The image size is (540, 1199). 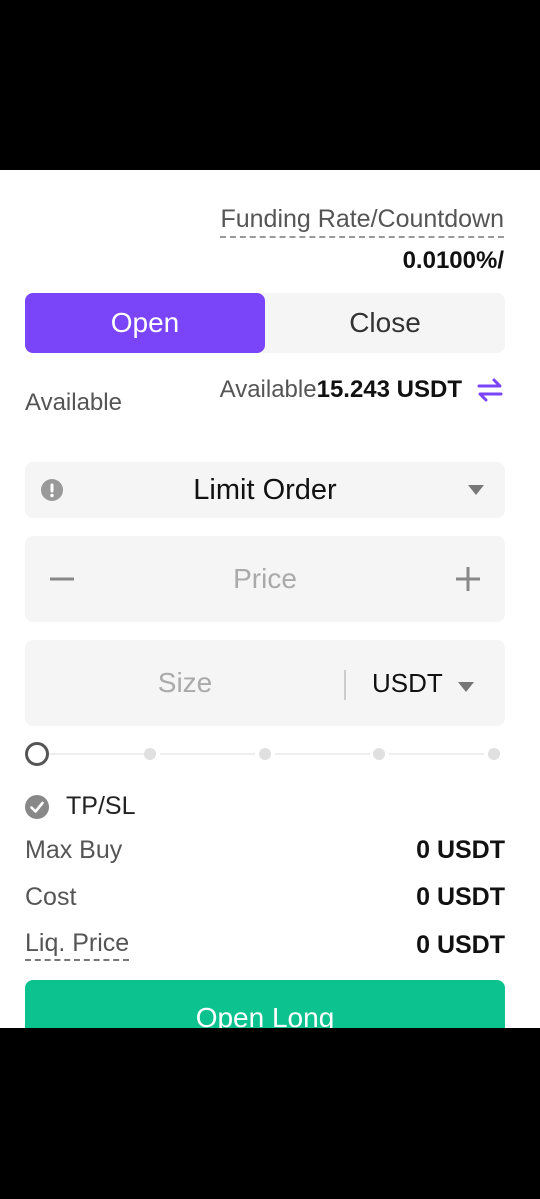 I want to click on tpsl-label: TP/SL, so click(x=101, y=806).